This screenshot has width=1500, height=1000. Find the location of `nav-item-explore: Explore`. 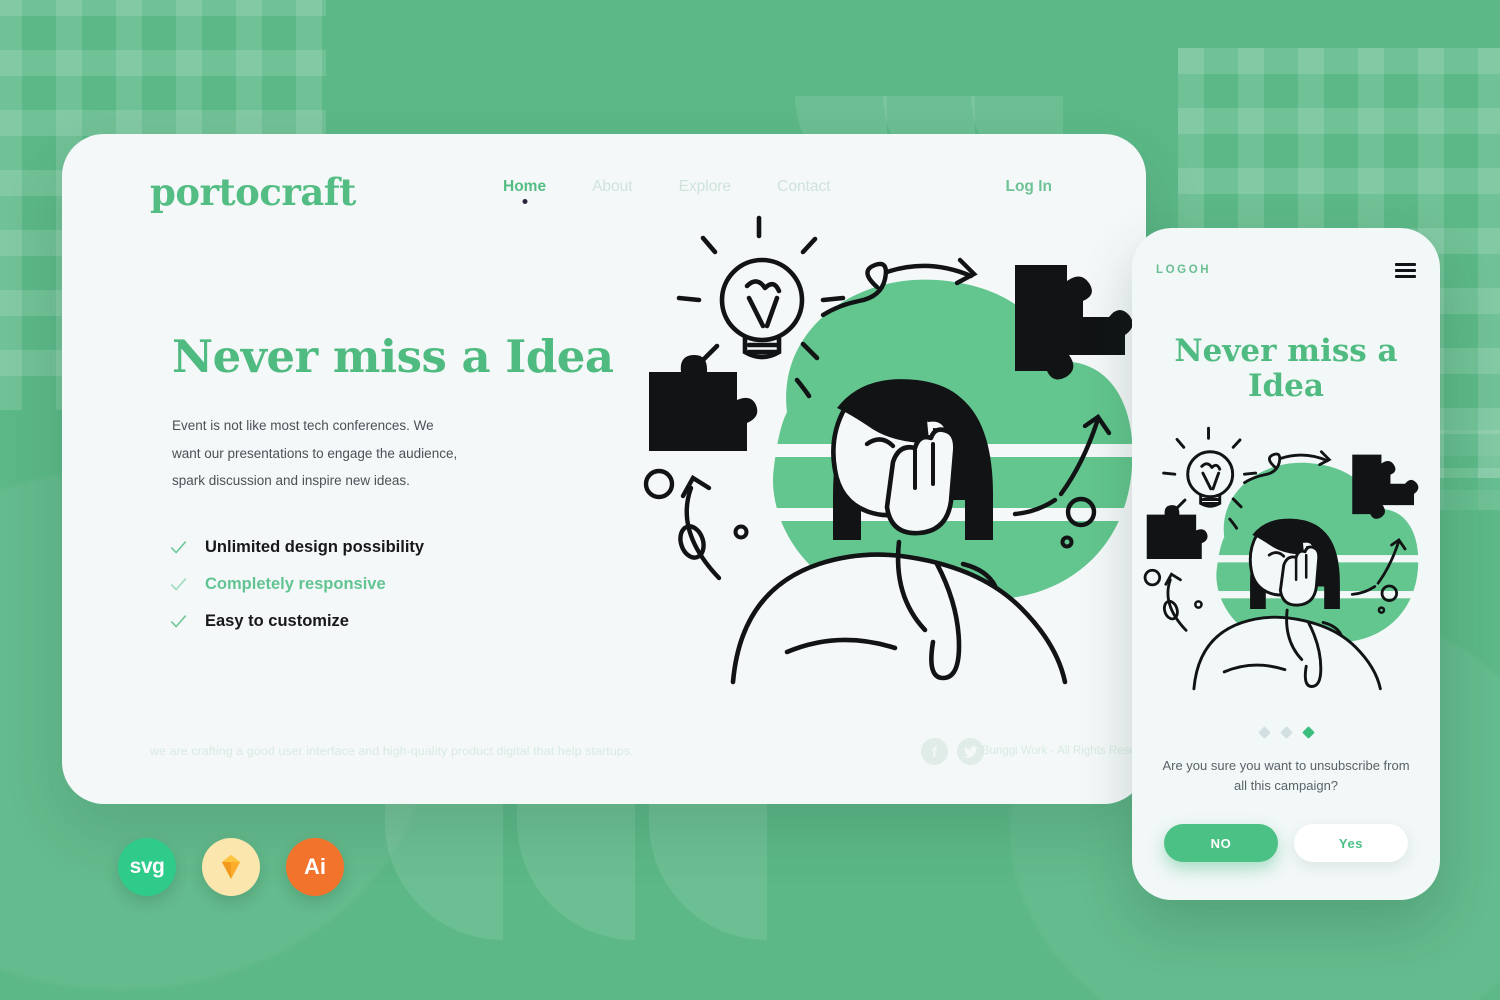

nav-item-explore: Explore is located at coordinates (705, 187).